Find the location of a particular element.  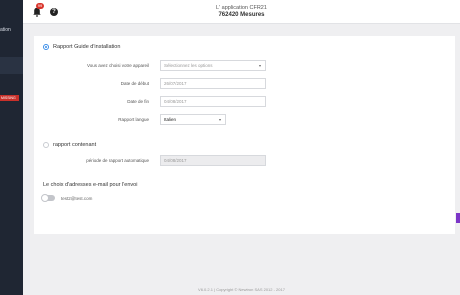

report-containing-label: rapport contenant is located at coordinates (75, 145).